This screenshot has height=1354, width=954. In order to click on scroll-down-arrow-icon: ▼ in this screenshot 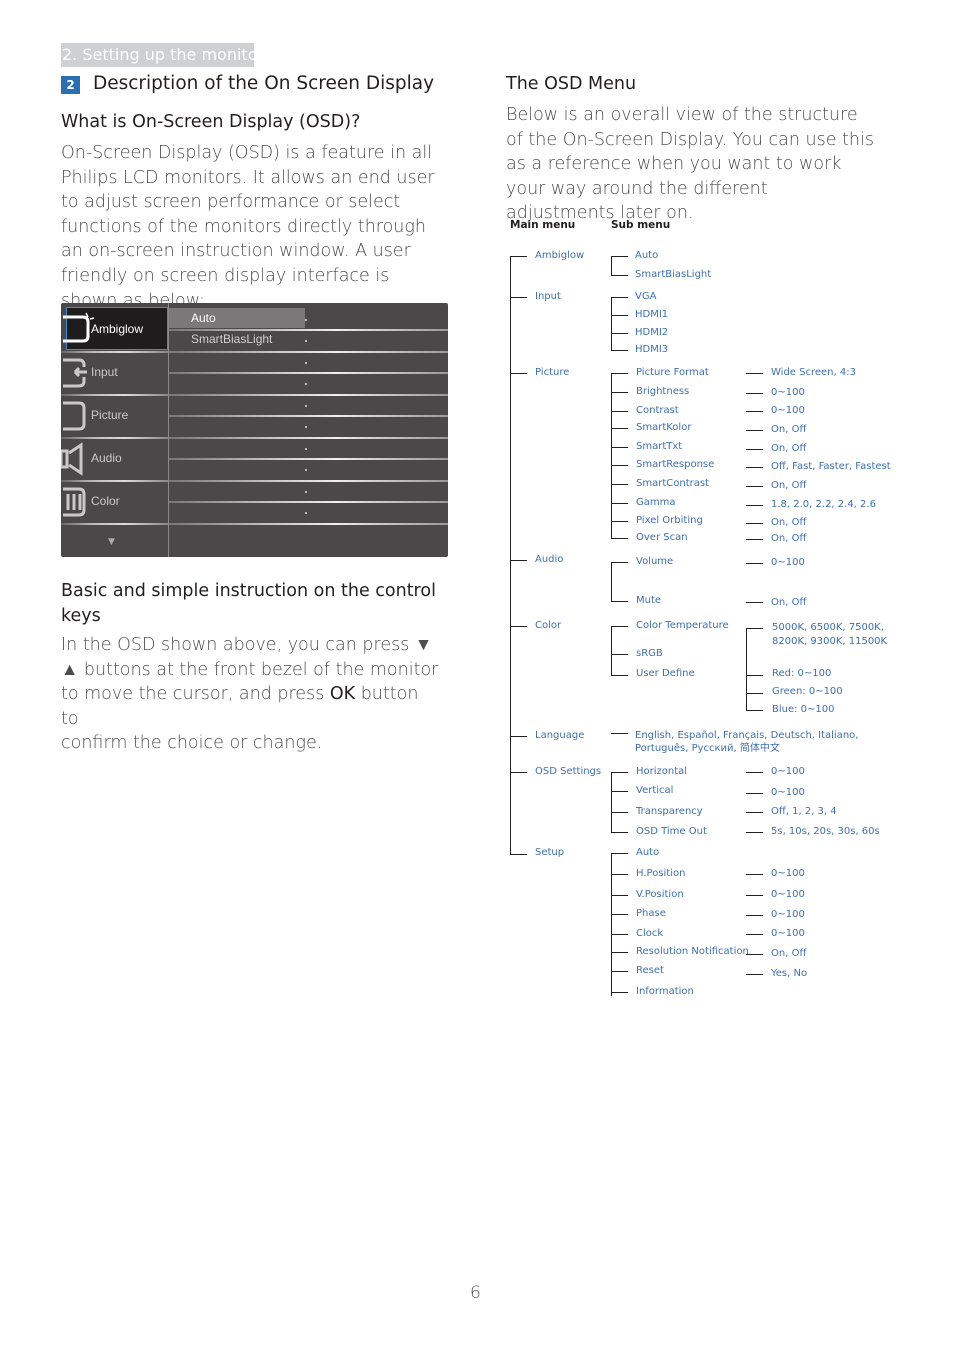, I will do `click(111, 542)`.